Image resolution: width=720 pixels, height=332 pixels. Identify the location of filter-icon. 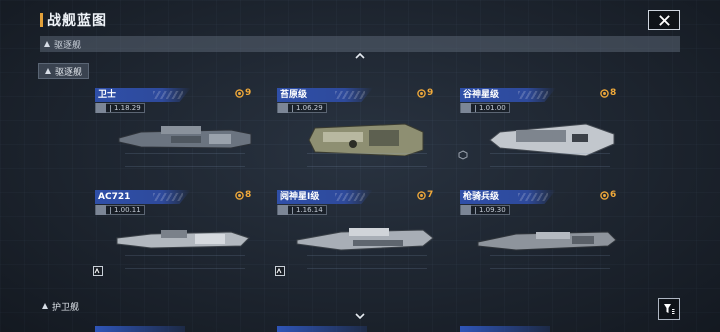
(669, 309).